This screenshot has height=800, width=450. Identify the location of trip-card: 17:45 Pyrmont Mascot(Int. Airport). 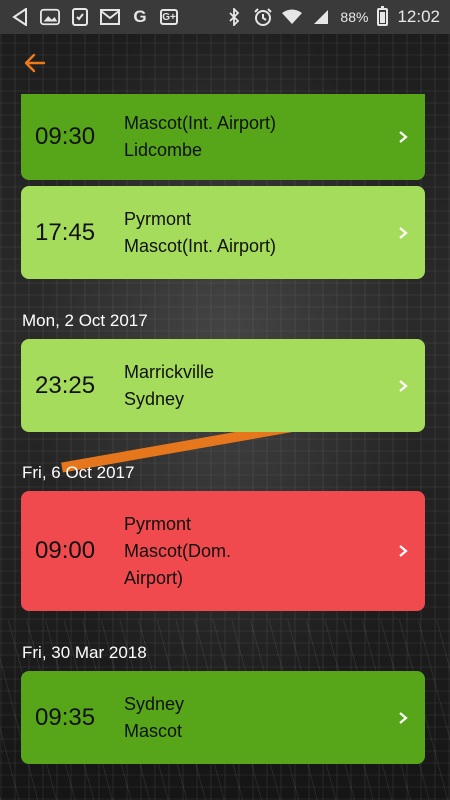
(223, 232).